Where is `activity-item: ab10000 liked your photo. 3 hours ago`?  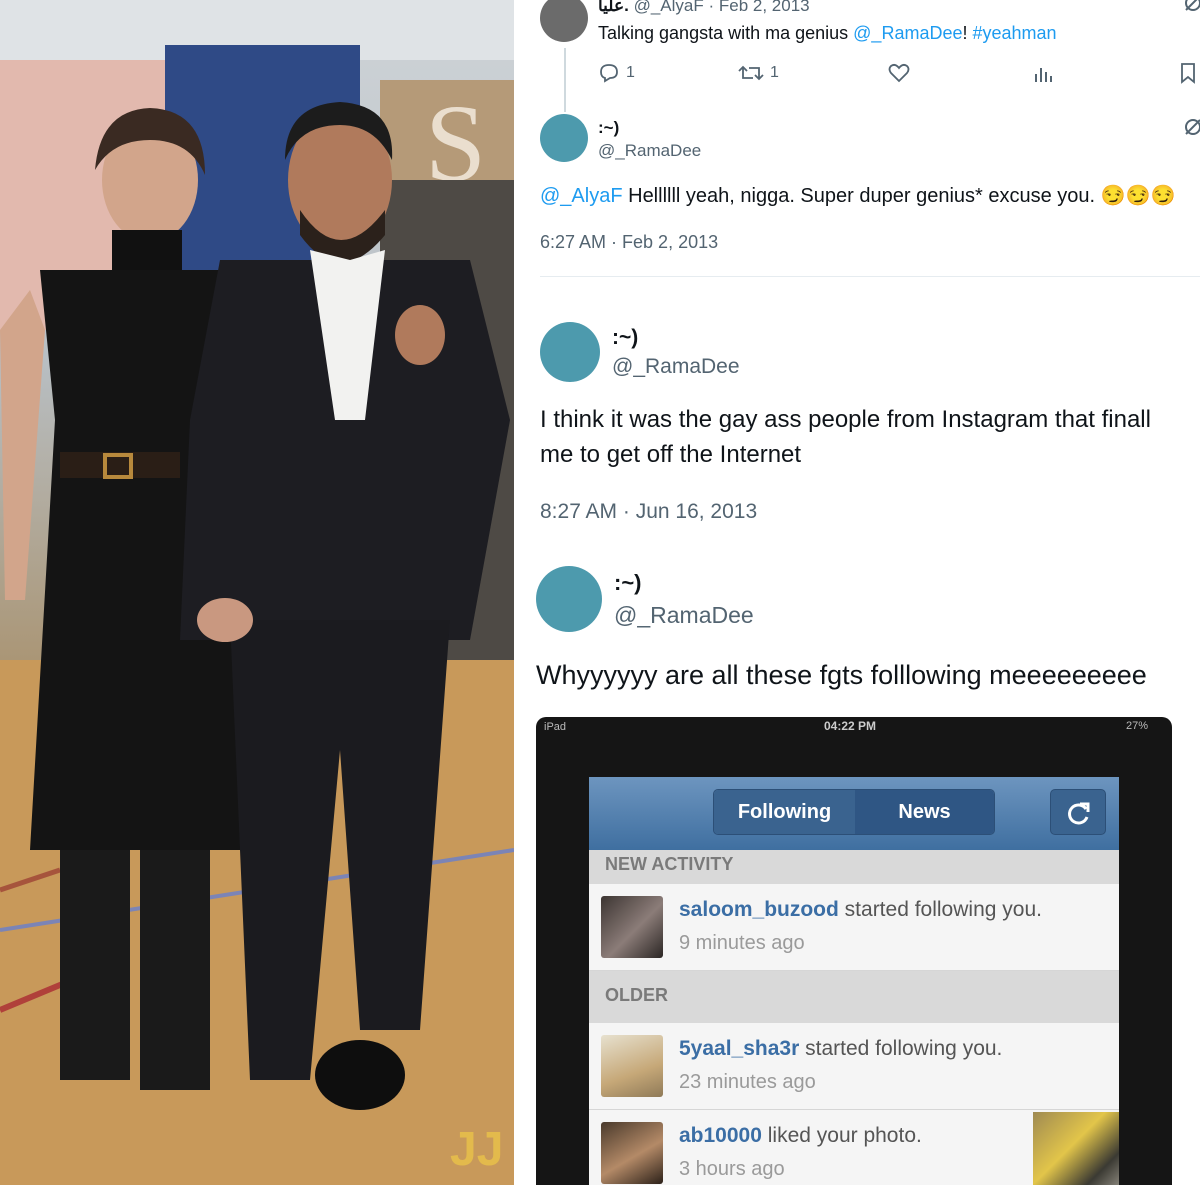
activity-item: ab10000 liked your photo. 3 hours ago is located at coordinates (854, 1147).